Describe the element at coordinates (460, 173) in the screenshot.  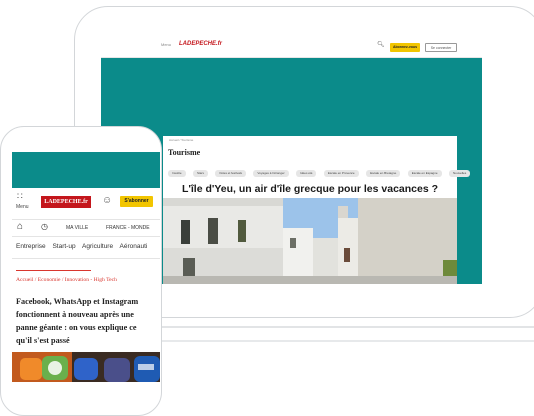
I see `tag-chip: Nouvelles` at that location.